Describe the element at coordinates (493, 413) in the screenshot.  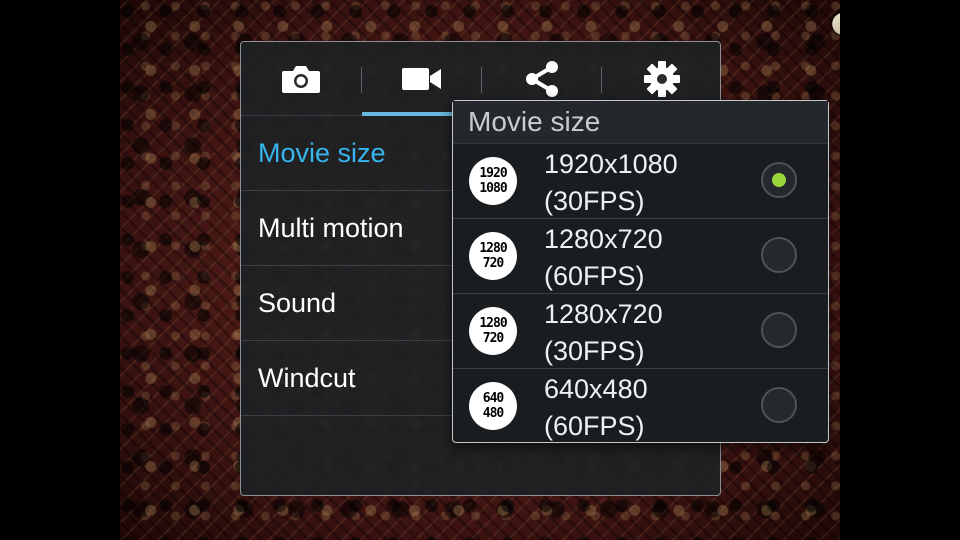
I see `resolution-icon-bottom: 480` at that location.